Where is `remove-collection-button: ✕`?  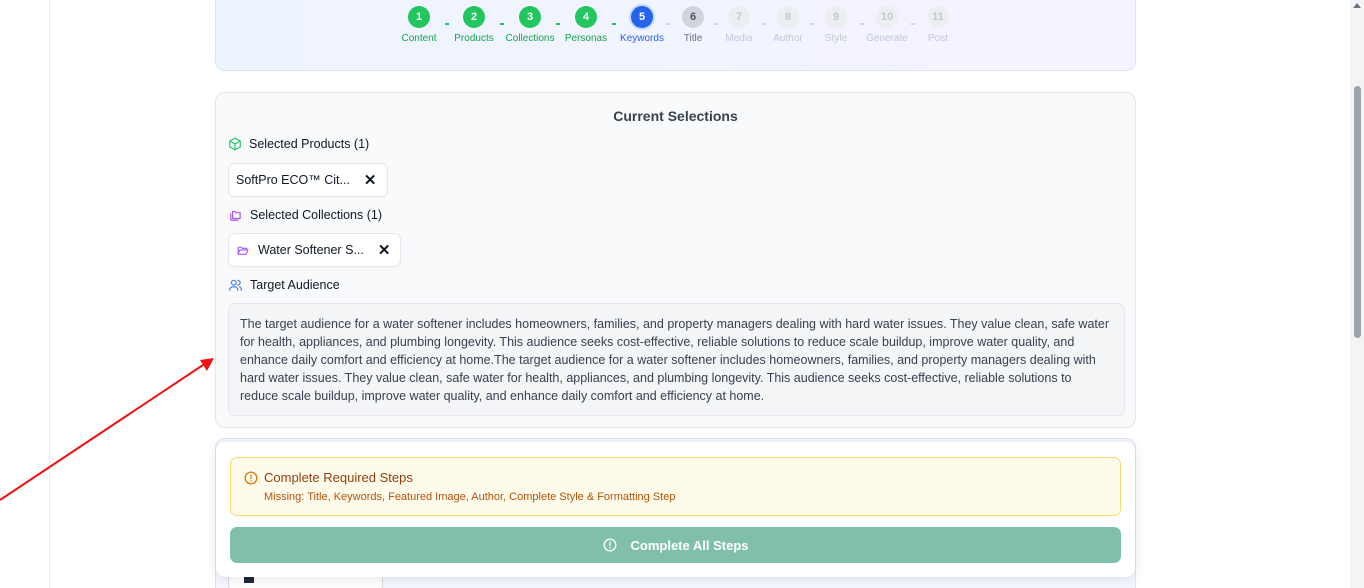
remove-collection-button: ✕ is located at coordinates (384, 250).